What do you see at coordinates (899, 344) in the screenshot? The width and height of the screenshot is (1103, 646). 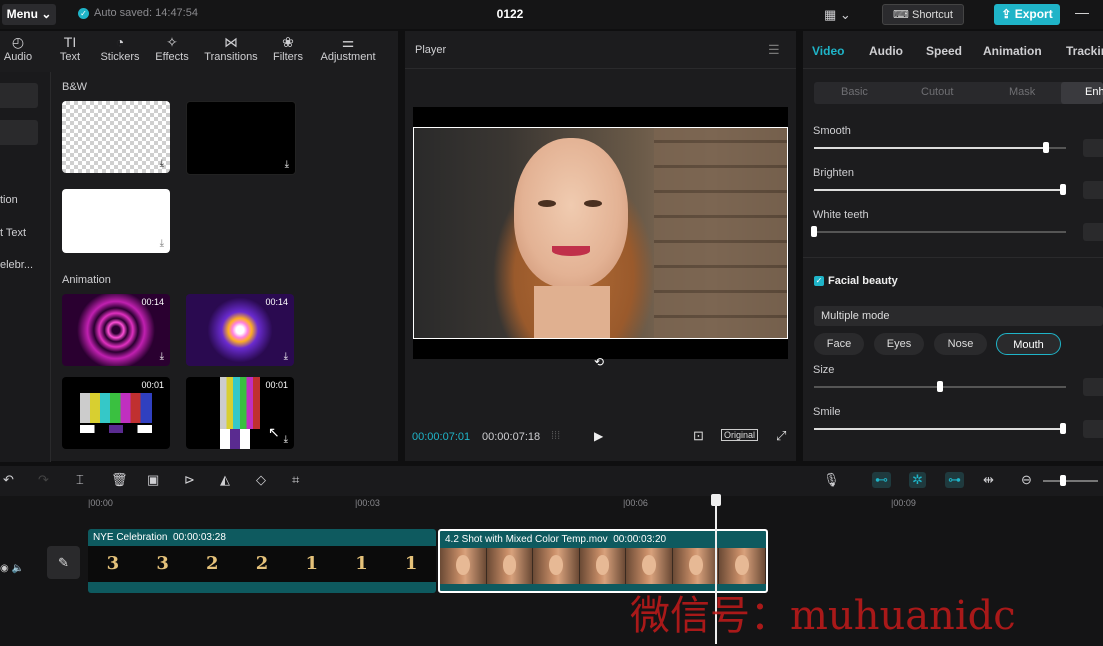 I see `feature-eyes-button: Eyes` at bounding box center [899, 344].